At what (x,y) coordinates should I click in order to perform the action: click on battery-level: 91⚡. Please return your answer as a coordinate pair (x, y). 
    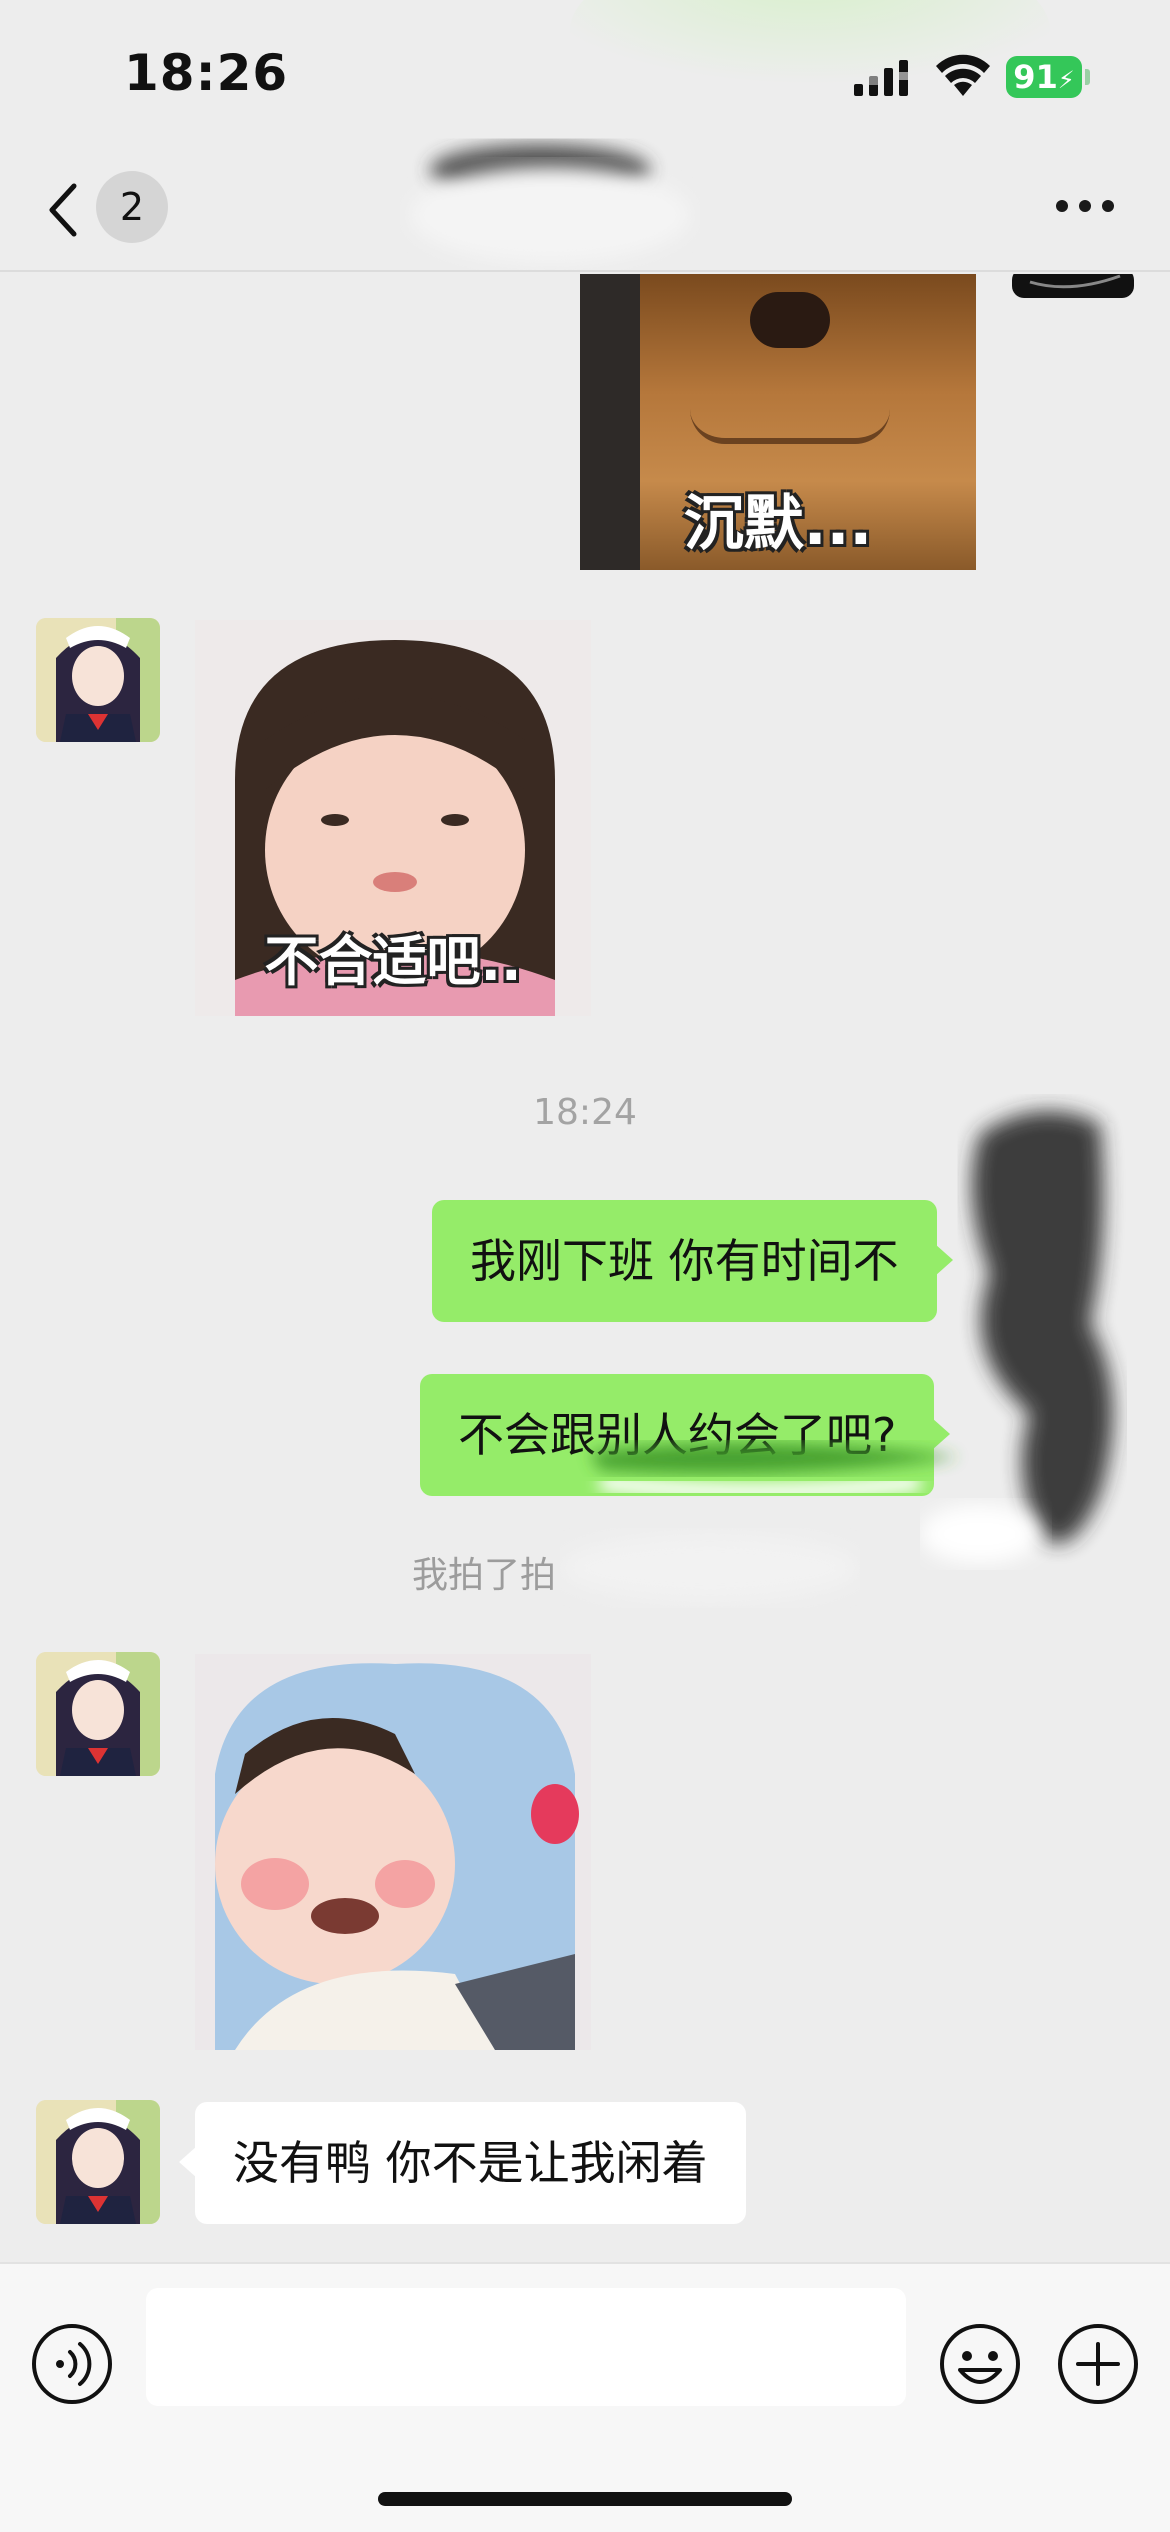
    Looking at the image, I should click on (1044, 77).